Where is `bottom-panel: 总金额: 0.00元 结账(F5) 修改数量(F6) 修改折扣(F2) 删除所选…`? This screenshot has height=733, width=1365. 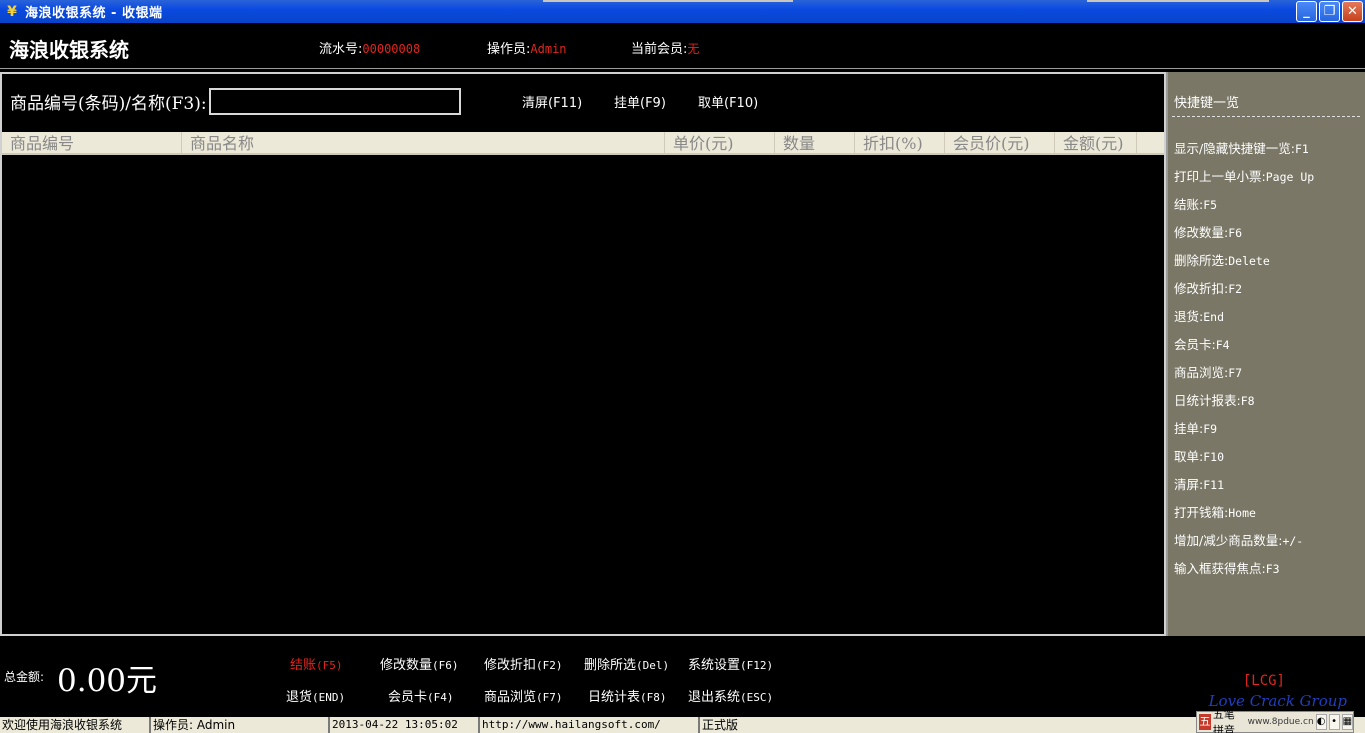 bottom-panel: 总金额: 0.00元 结账(F5) 修改数量(F6) 修改折扣(F2) 删除所选… is located at coordinates (682, 677).